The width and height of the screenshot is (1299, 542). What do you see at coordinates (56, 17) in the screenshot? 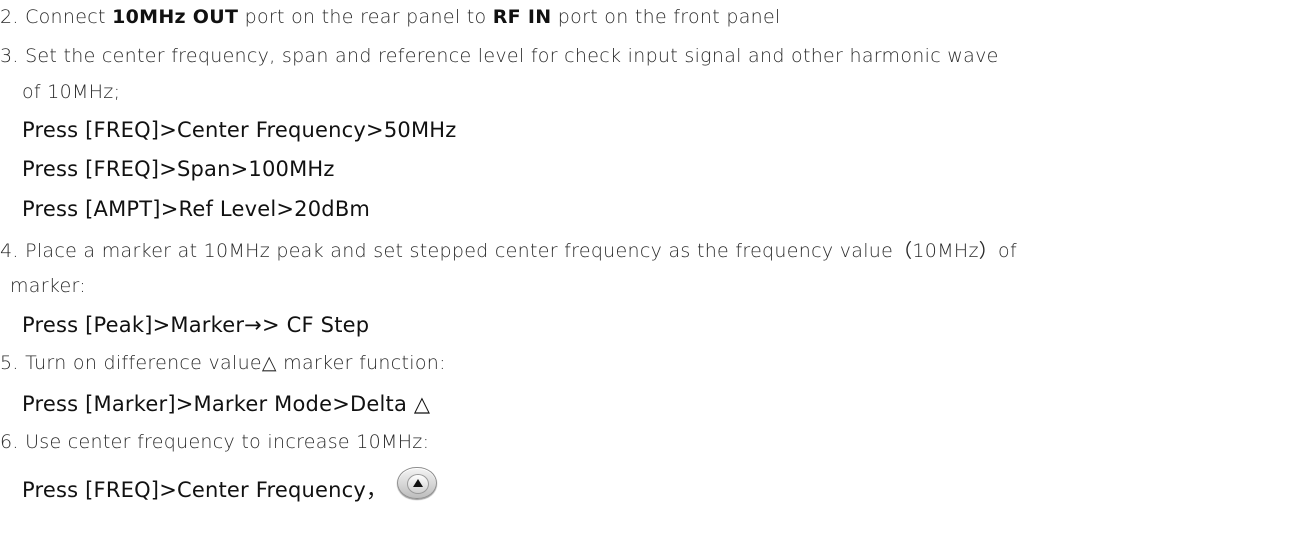
I see `step-2-prefix: 2. Connect` at bounding box center [56, 17].